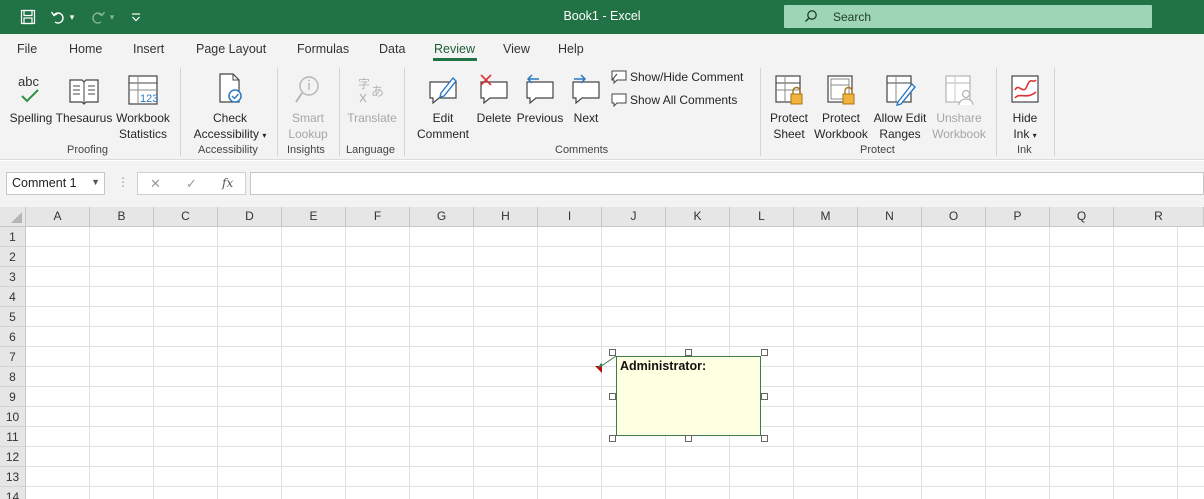 This screenshot has height=499, width=1204. I want to click on column-header-r: R, so click(1159, 217).